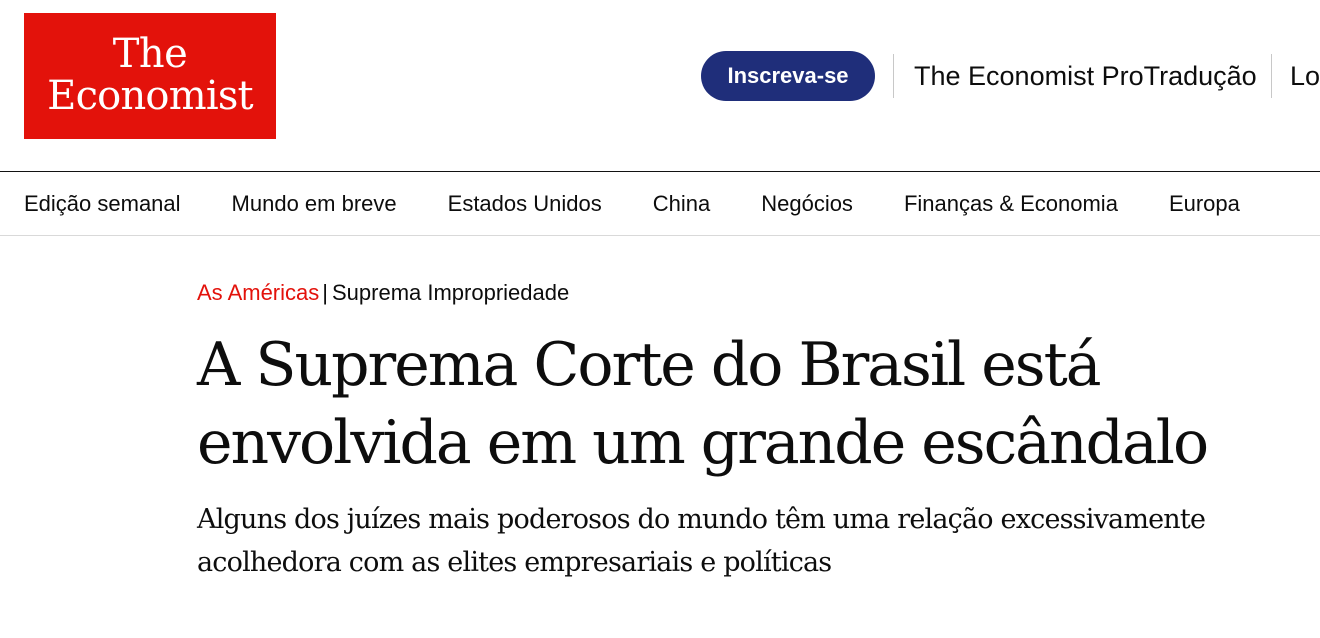 The width and height of the screenshot is (1320, 638). Describe the element at coordinates (1011, 204) in the screenshot. I see `nav-item-financas-economia: Finanças & Economia` at that location.